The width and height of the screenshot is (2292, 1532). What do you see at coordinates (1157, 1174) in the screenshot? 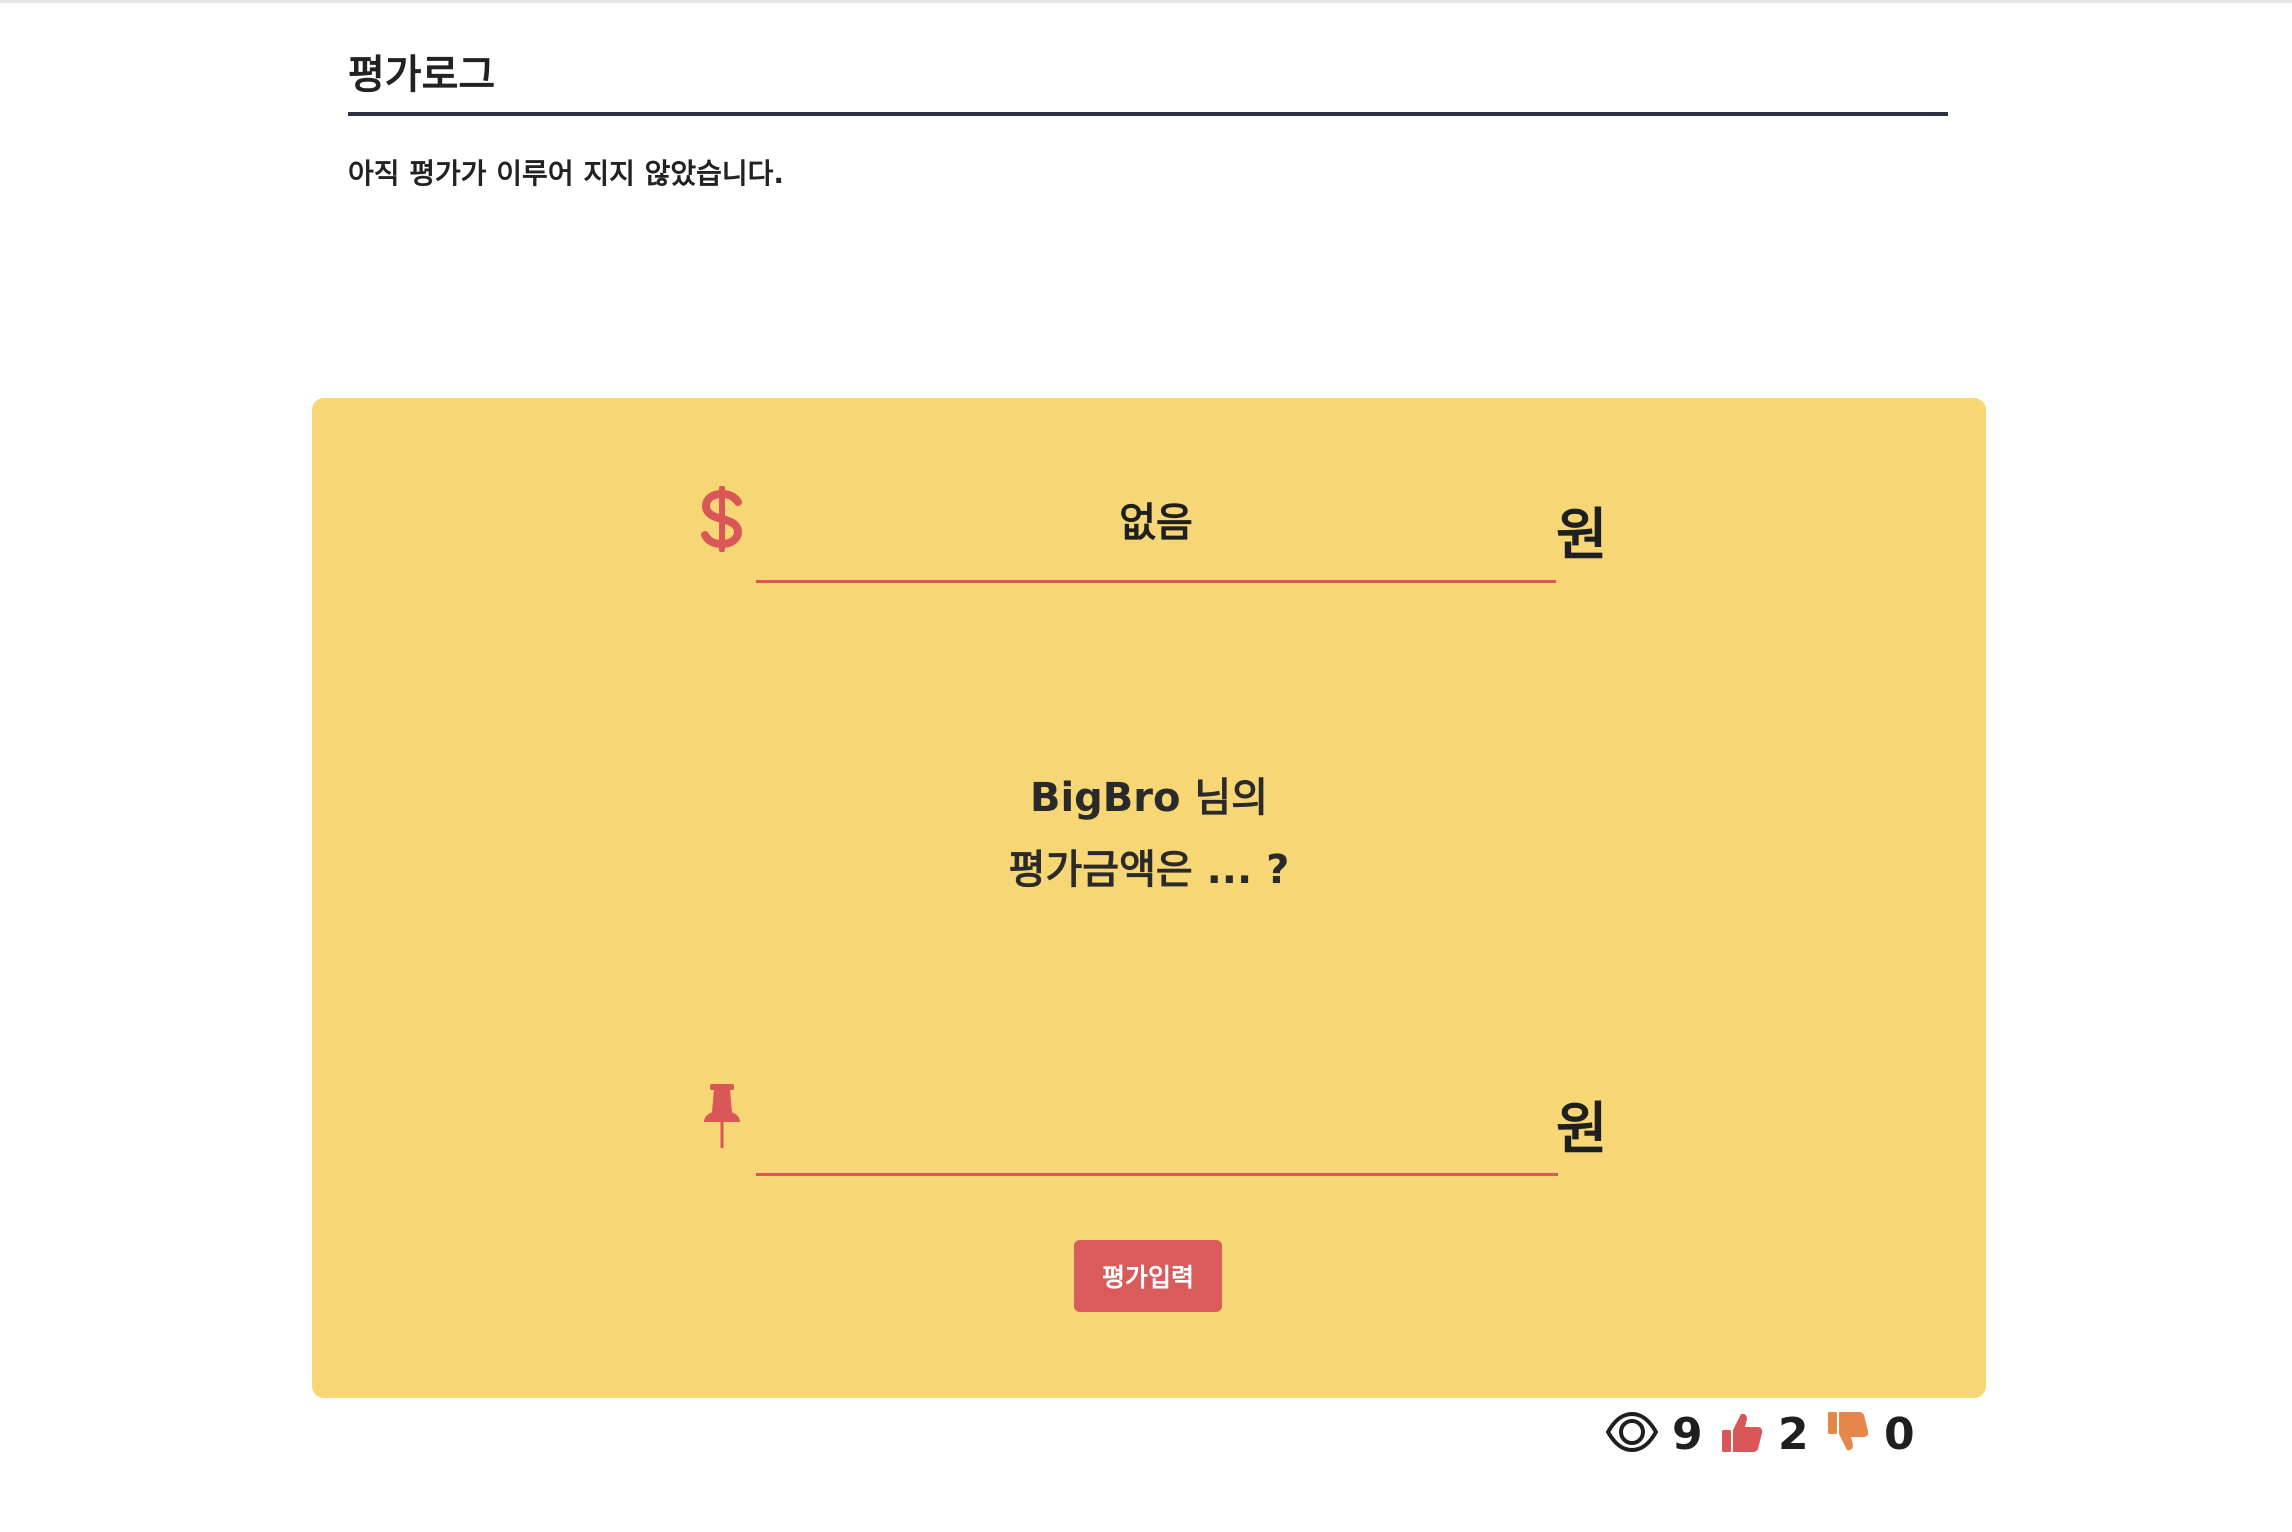
I see `evaluation-input-underline` at bounding box center [1157, 1174].